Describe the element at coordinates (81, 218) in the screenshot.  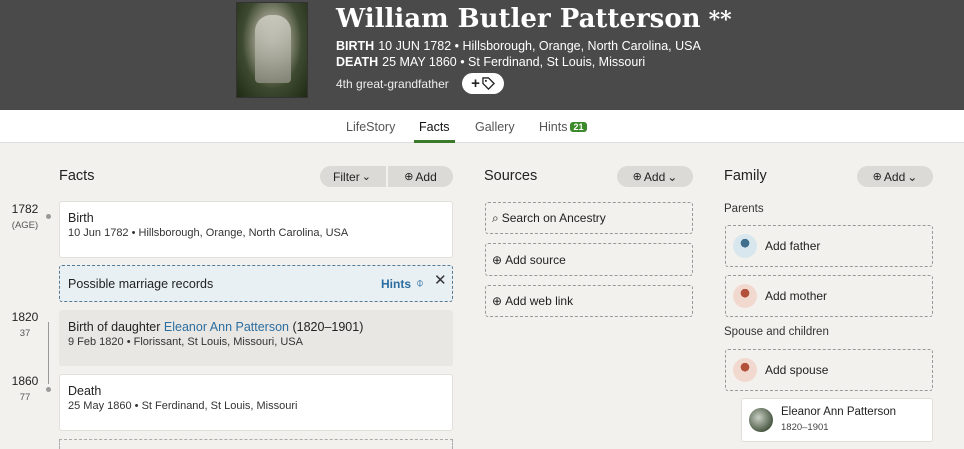
I see `fact-title: Birth` at that location.